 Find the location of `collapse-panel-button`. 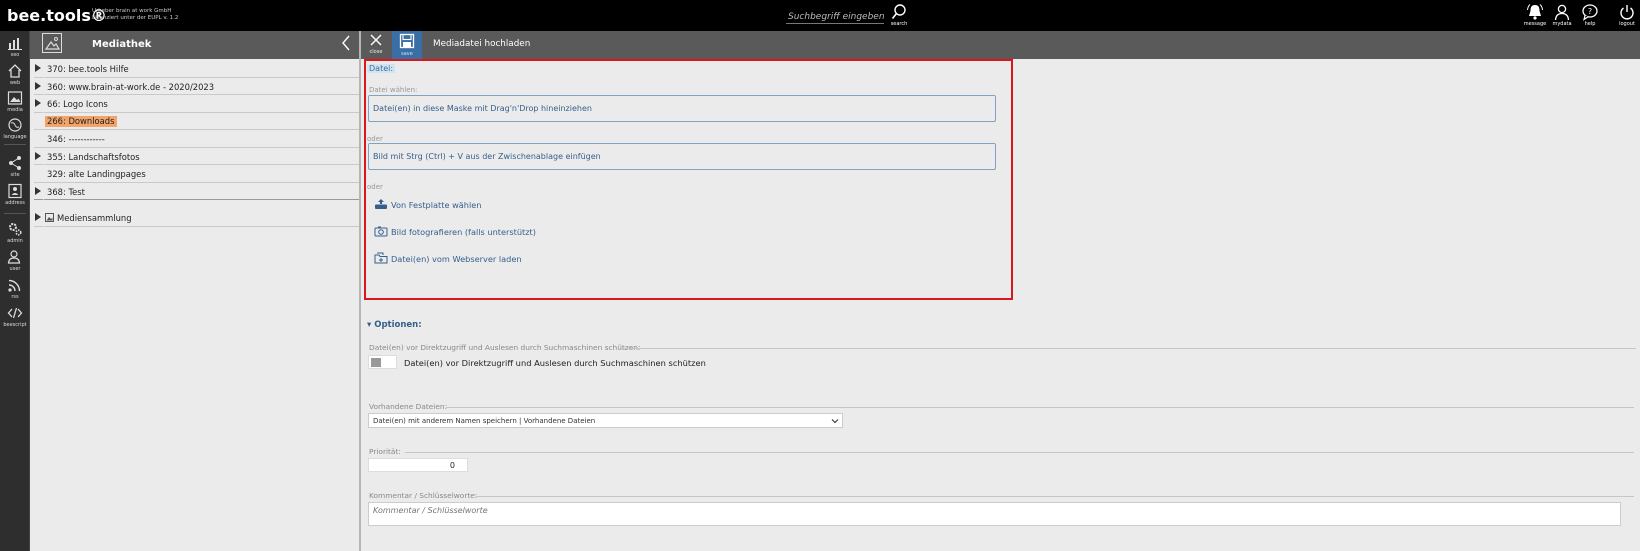

collapse-panel-button is located at coordinates (346, 45).